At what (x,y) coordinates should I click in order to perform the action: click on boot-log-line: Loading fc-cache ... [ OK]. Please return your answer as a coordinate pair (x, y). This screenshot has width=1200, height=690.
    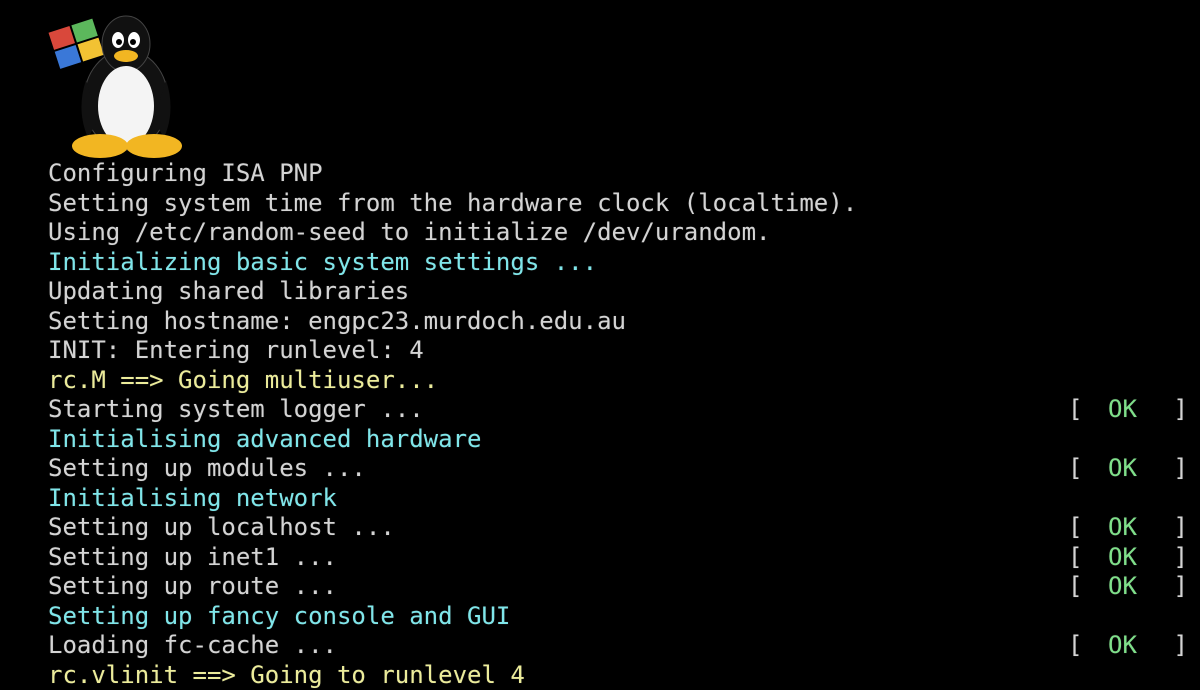
    Looking at the image, I should click on (618, 646).